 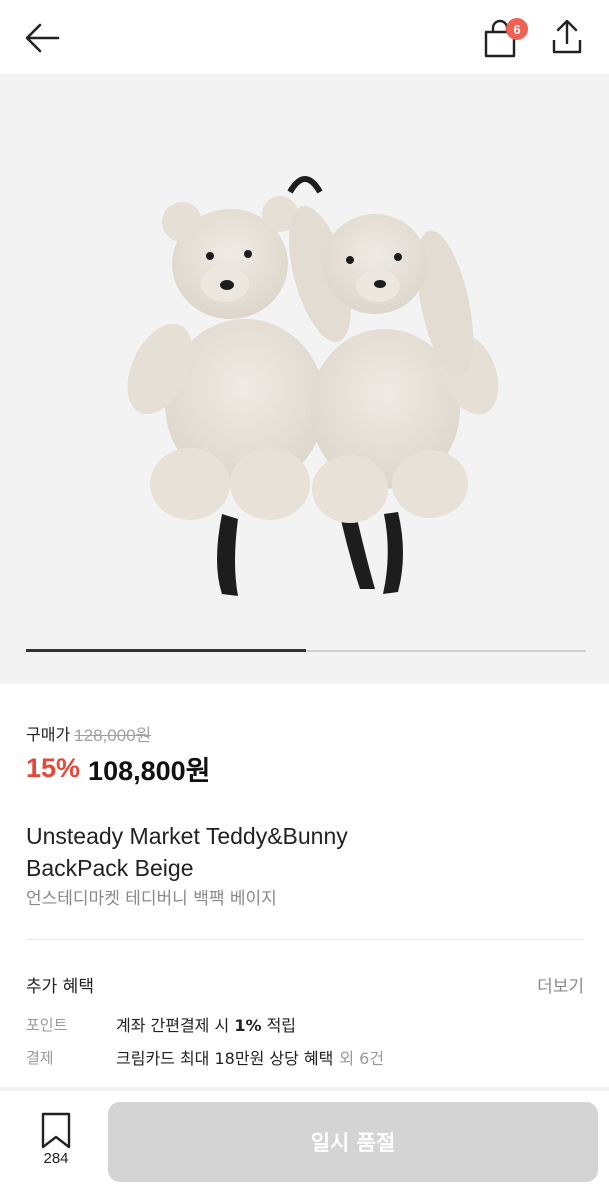 What do you see at coordinates (110, 868) in the screenshot?
I see `product-title-line2: BackPack Beige` at bounding box center [110, 868].